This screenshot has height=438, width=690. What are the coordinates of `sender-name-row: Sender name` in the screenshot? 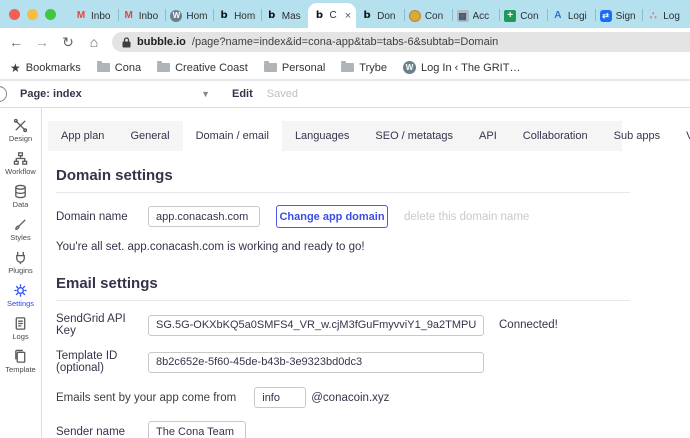 It's located at (373, 429).